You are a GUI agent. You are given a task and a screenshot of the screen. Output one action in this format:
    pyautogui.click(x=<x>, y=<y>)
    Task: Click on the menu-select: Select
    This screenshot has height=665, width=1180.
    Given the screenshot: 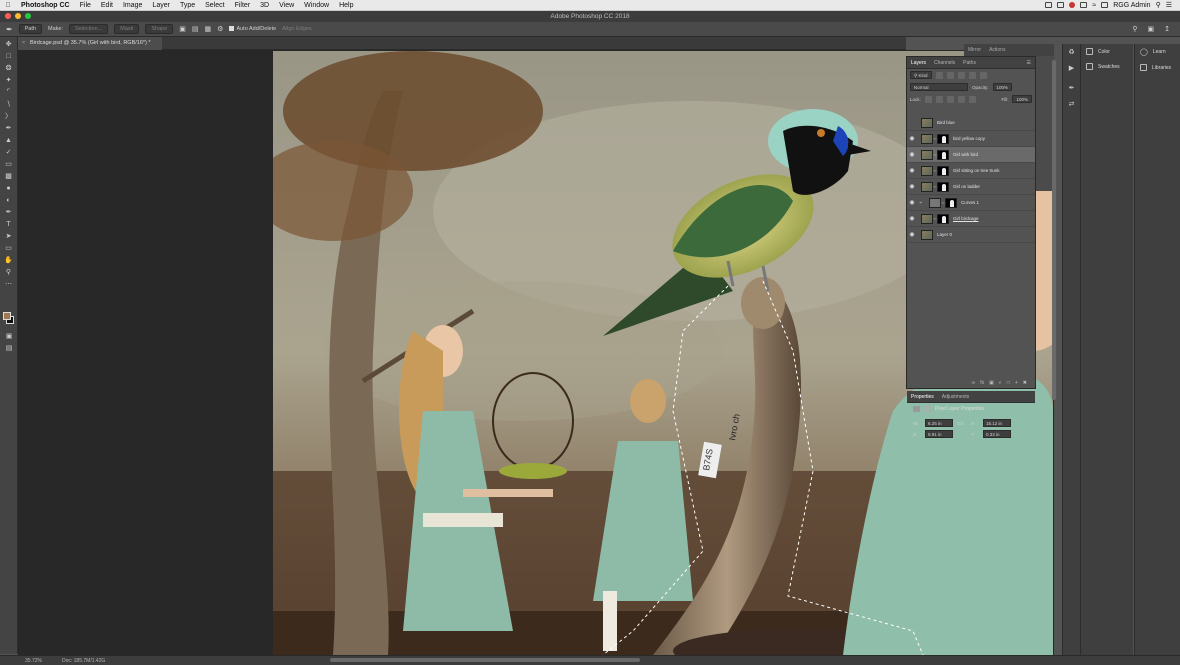 What is the action you would take?
    pyautogui.click(x=214, y=5)
    